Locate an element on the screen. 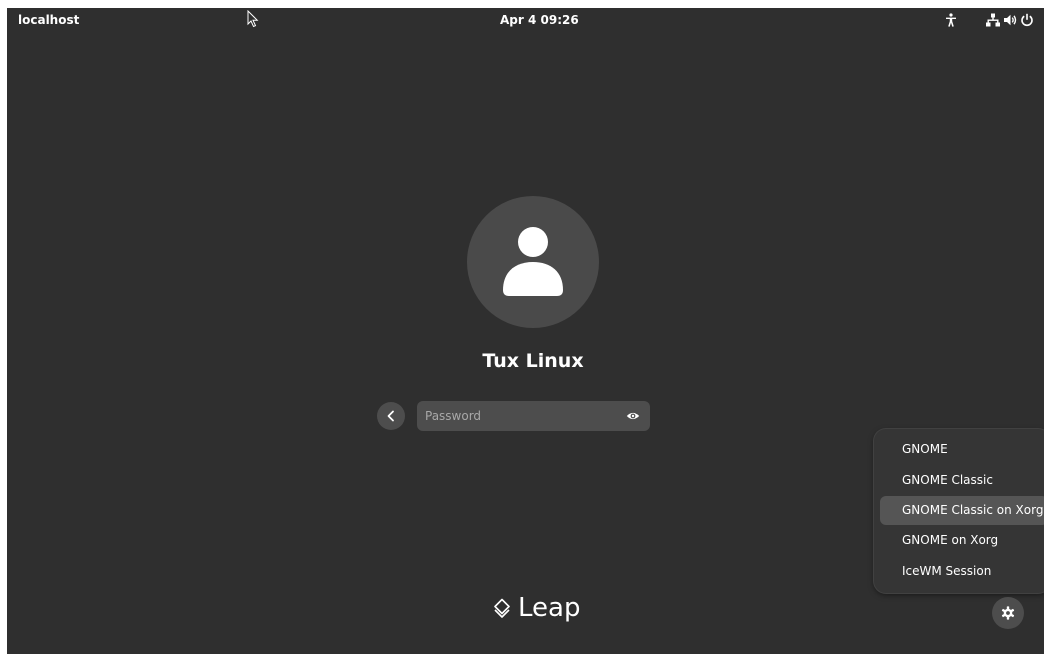 Image resolution: width=1049 pixels, height=662 pixels. back-button is located at coordinates (391, 416).